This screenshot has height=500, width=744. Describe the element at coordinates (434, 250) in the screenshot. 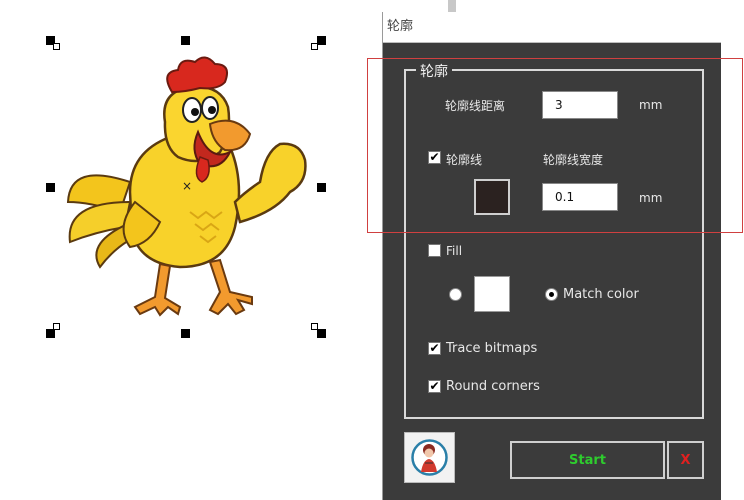

I see `fill-checkbox` at that location.